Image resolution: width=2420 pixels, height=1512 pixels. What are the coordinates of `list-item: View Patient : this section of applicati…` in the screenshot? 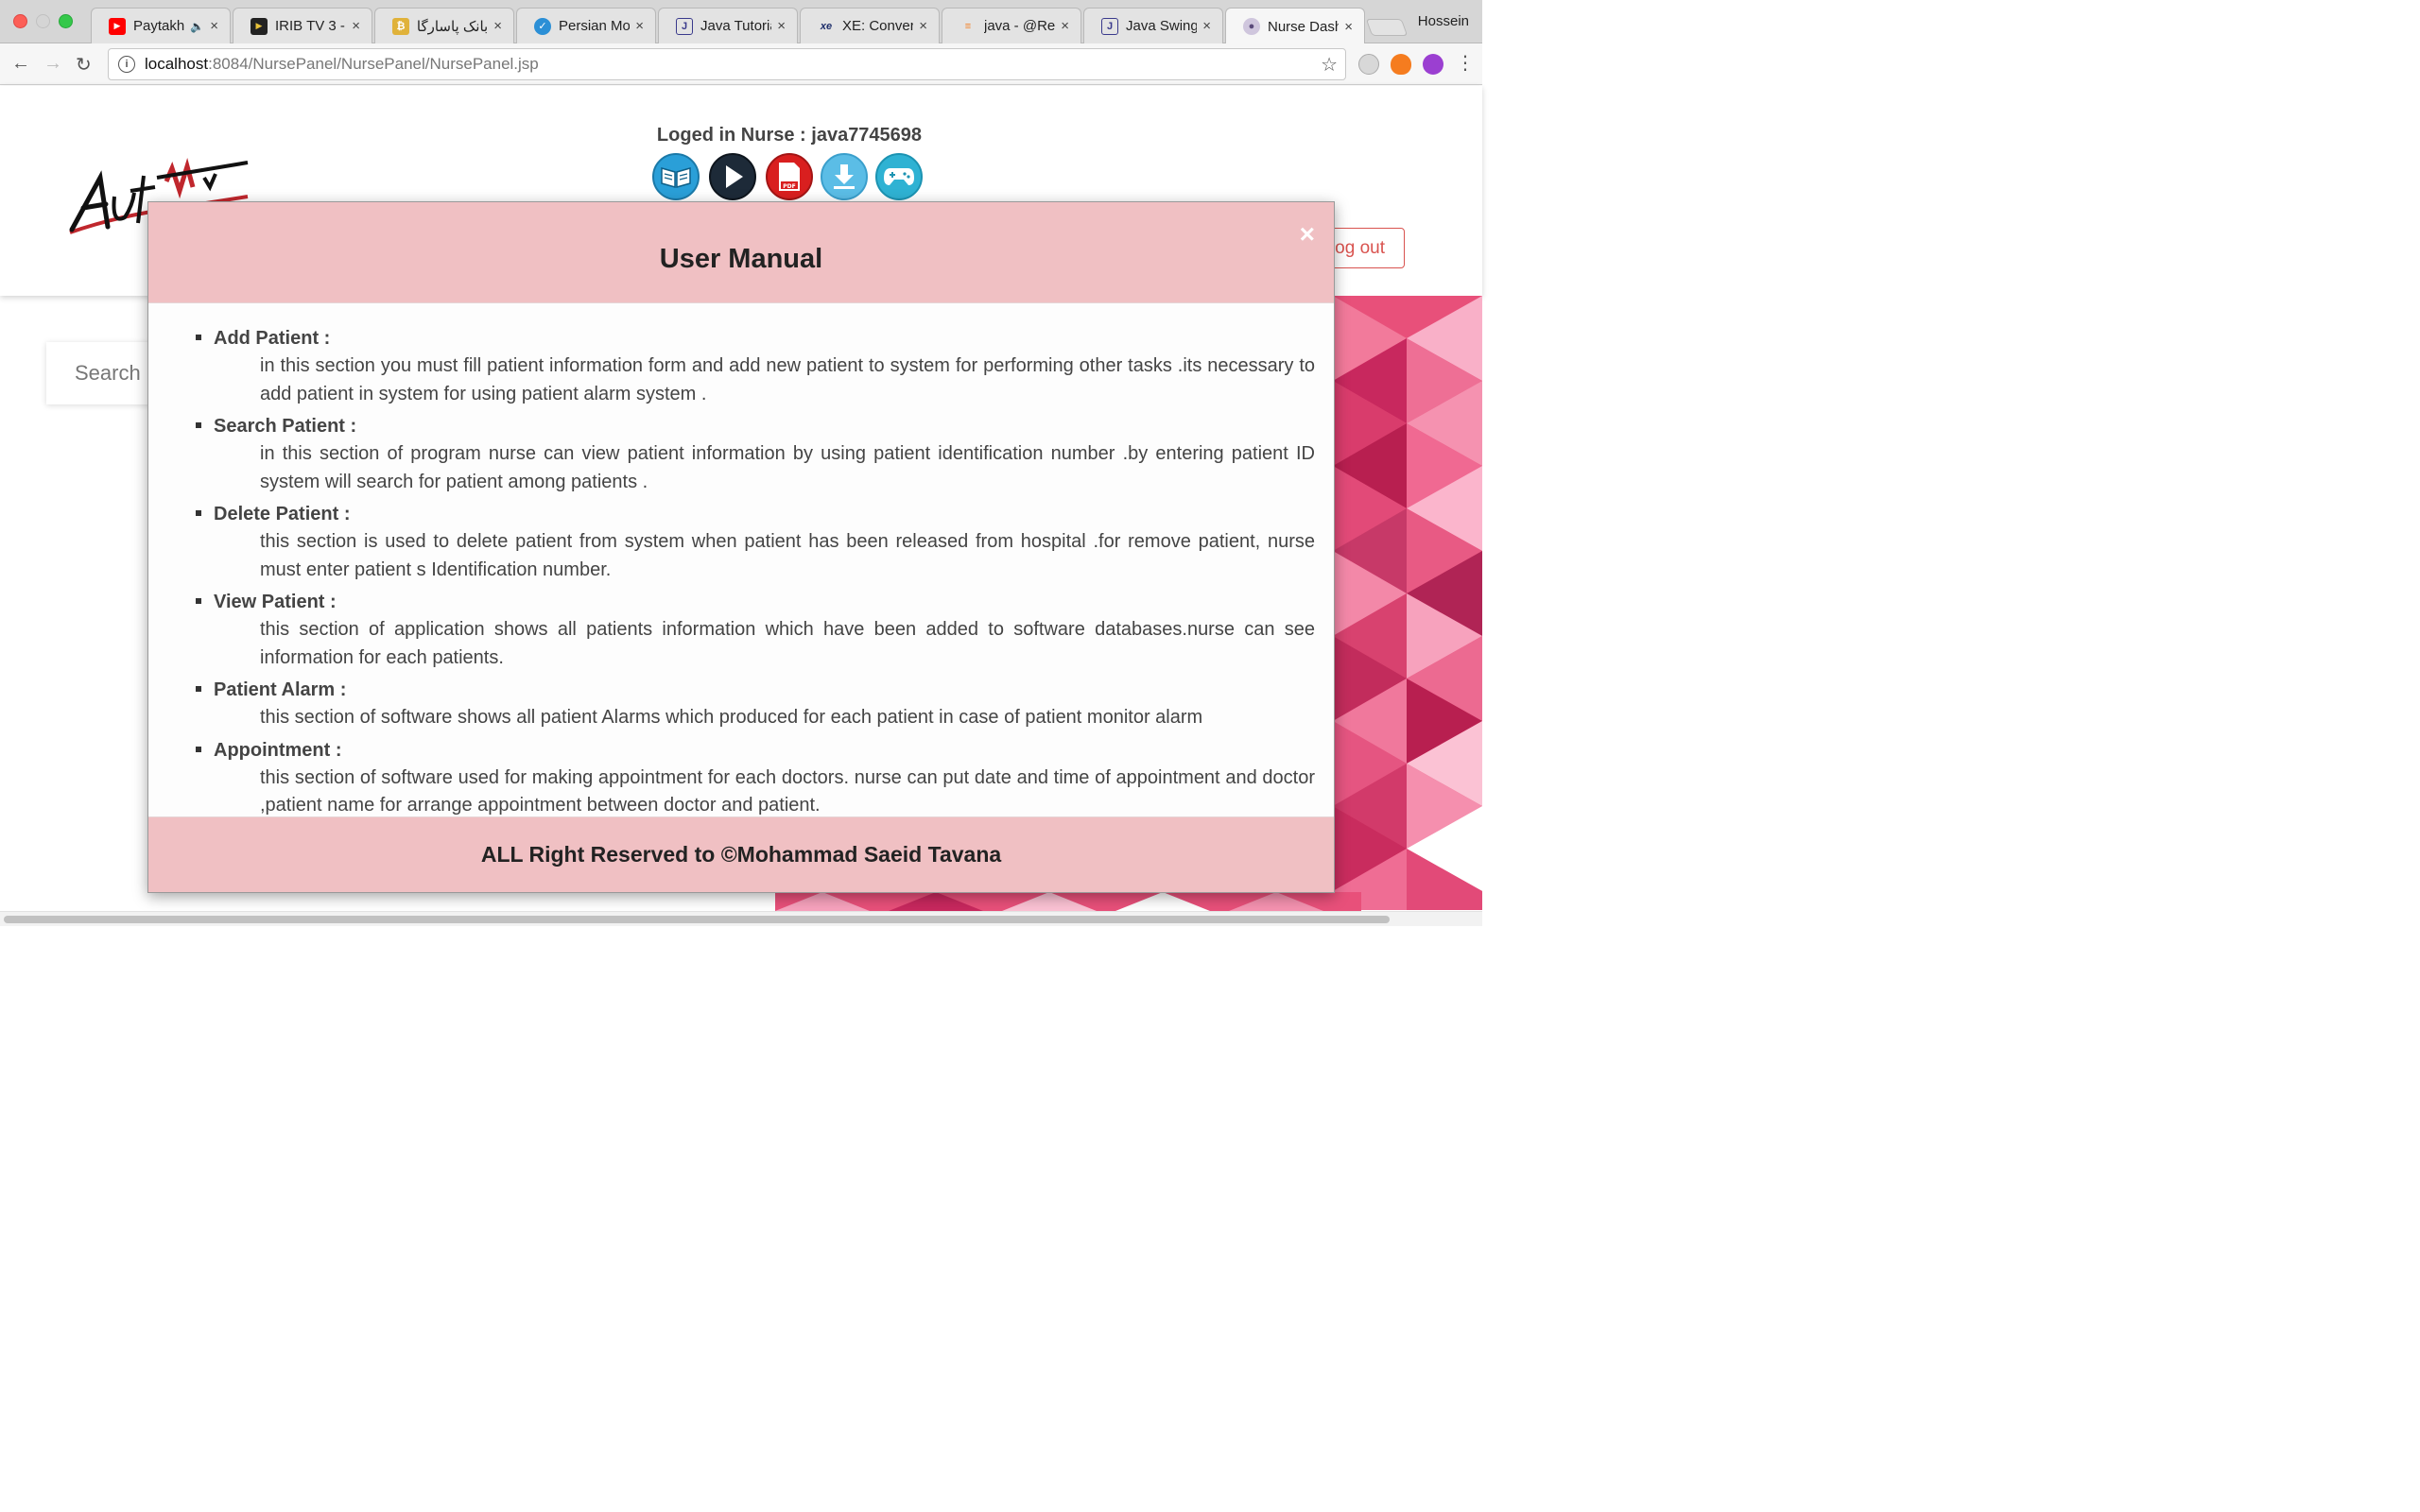 It's located at (755, 630).